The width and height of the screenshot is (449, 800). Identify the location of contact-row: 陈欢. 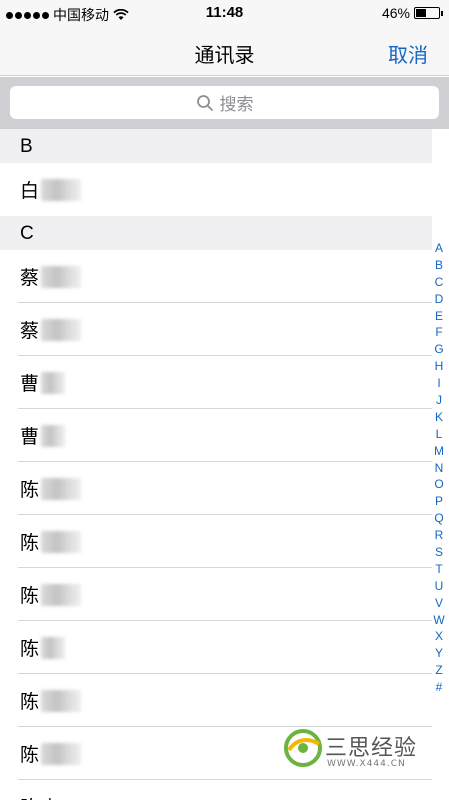
(216, 790).